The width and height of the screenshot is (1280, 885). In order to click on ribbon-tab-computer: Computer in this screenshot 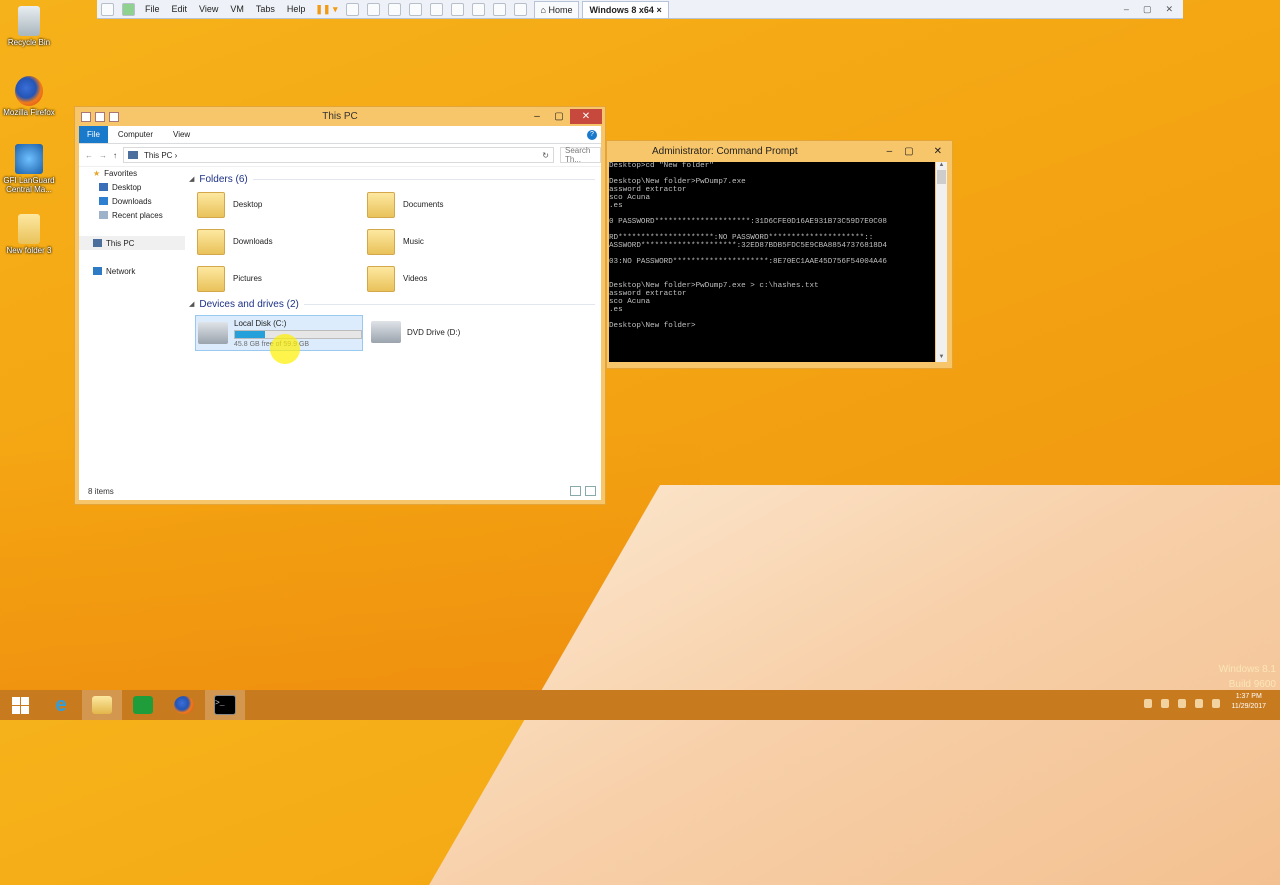, I will do `click(135, 134)`.